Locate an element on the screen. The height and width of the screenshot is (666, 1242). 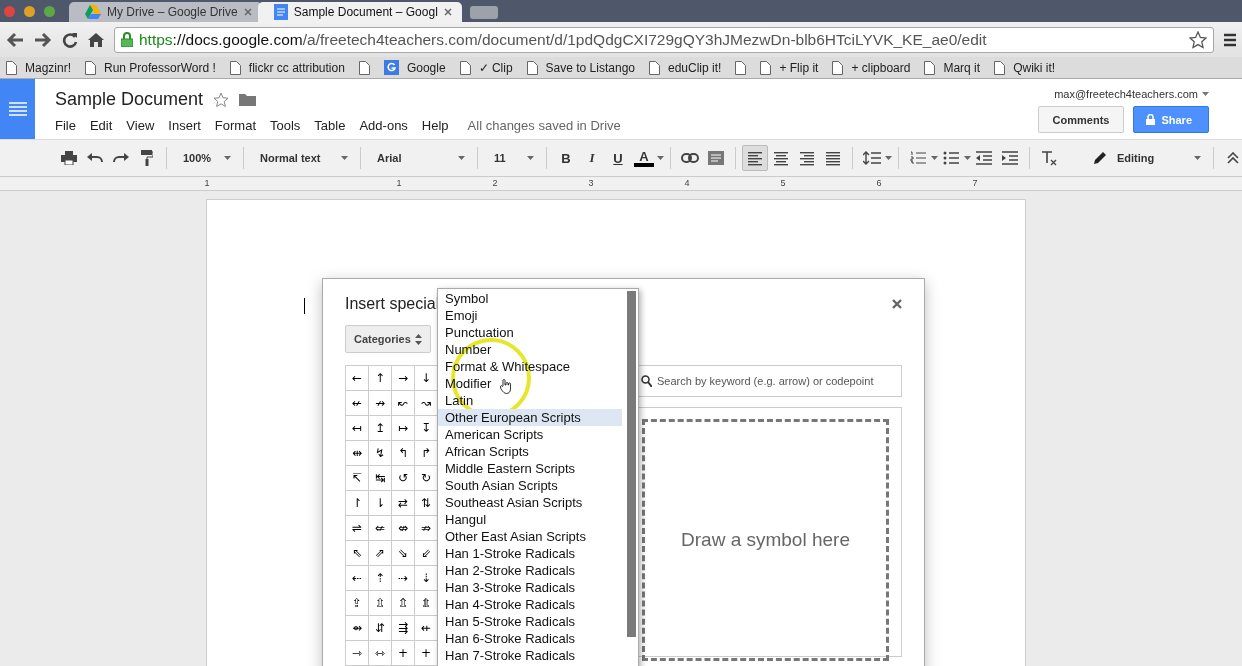
symbol-cell: ↰ is located at coordinates (403, 453).